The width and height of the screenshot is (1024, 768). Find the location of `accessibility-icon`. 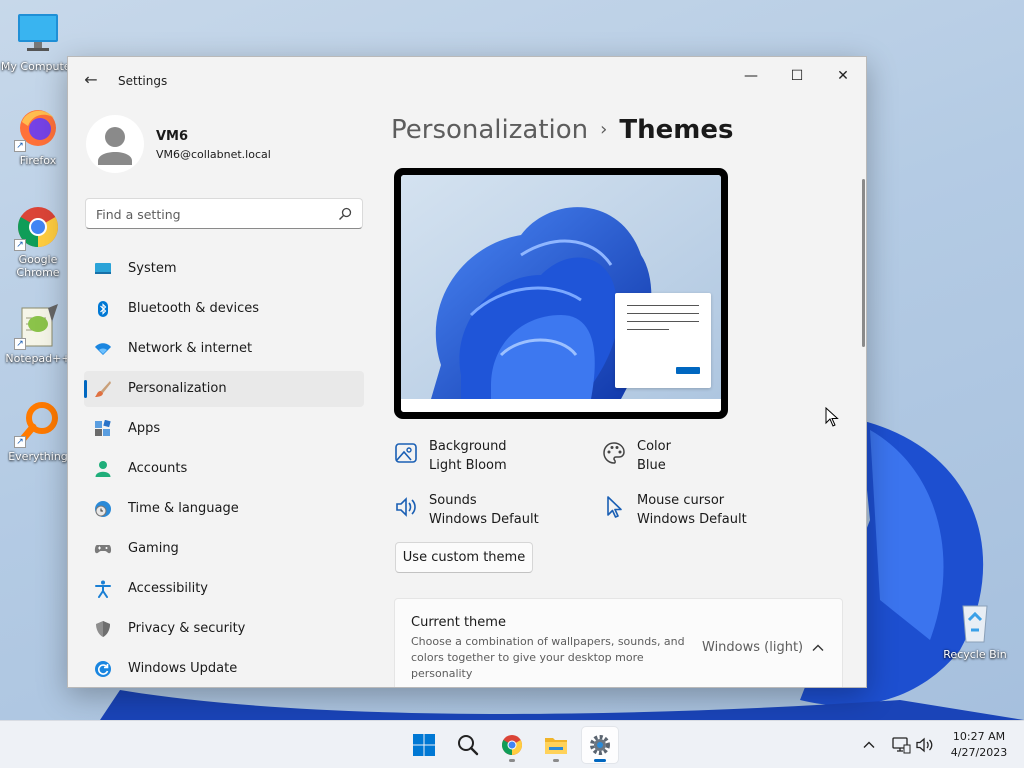

accessibility-icon is located at coordinates (103, 589).